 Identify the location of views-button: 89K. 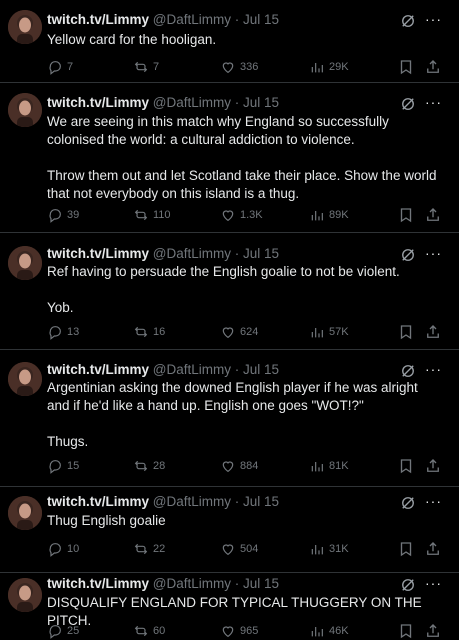
(329, 215).